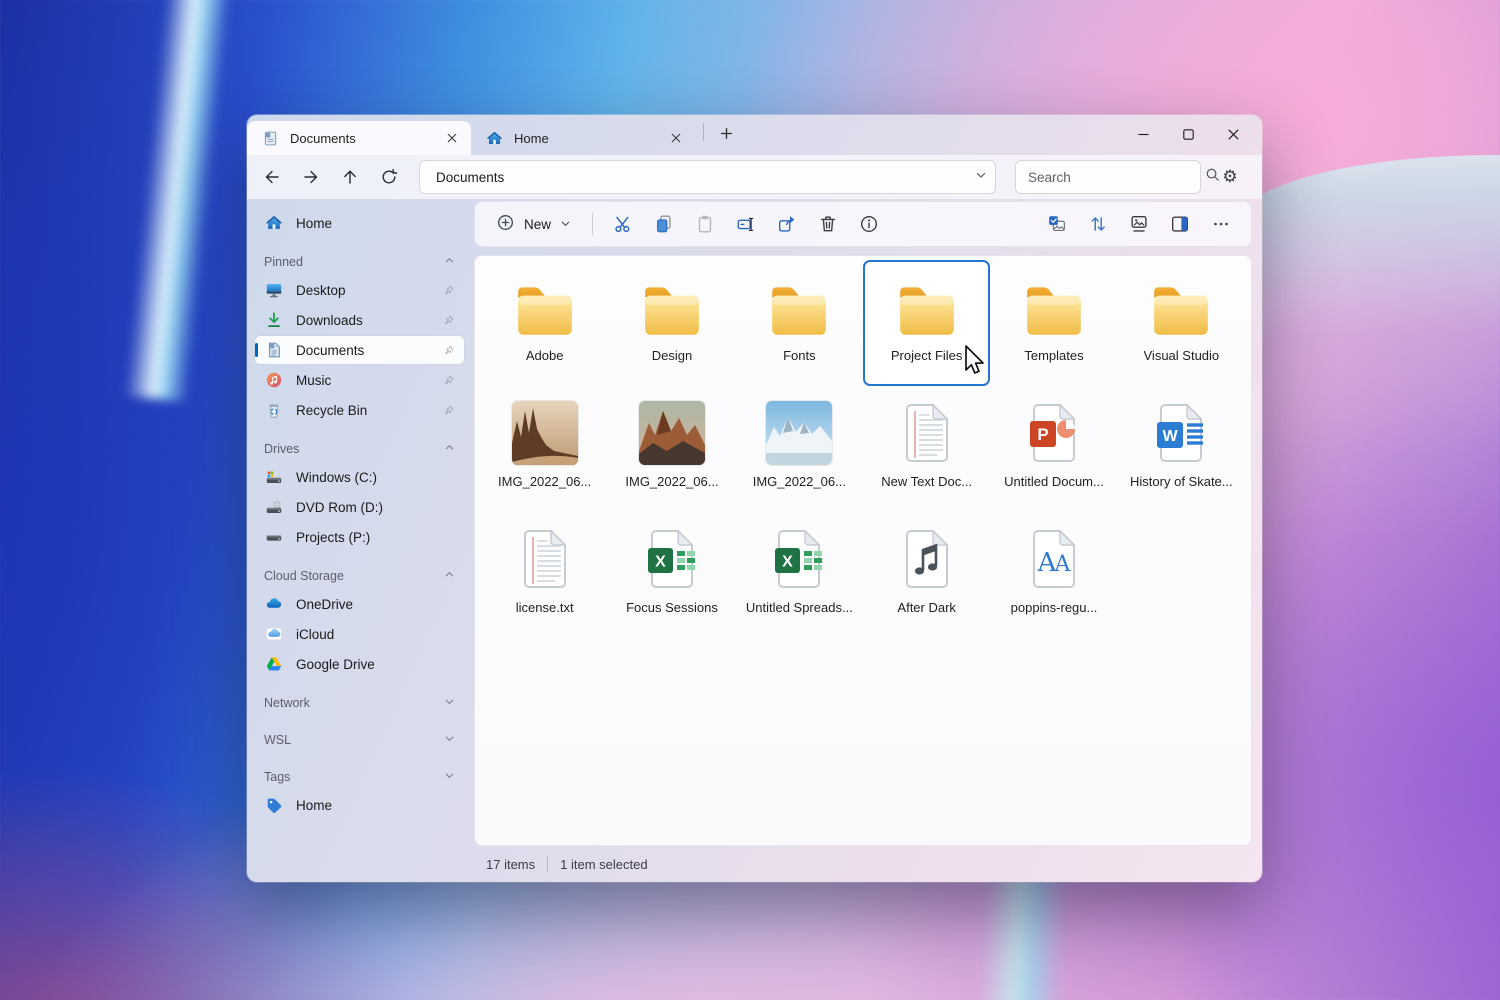 The image size is (1500, 1000). What do you see at coordinates (726, 133) in the screenshot?
I see `new-tab-button` at bounding box center [726, 133].